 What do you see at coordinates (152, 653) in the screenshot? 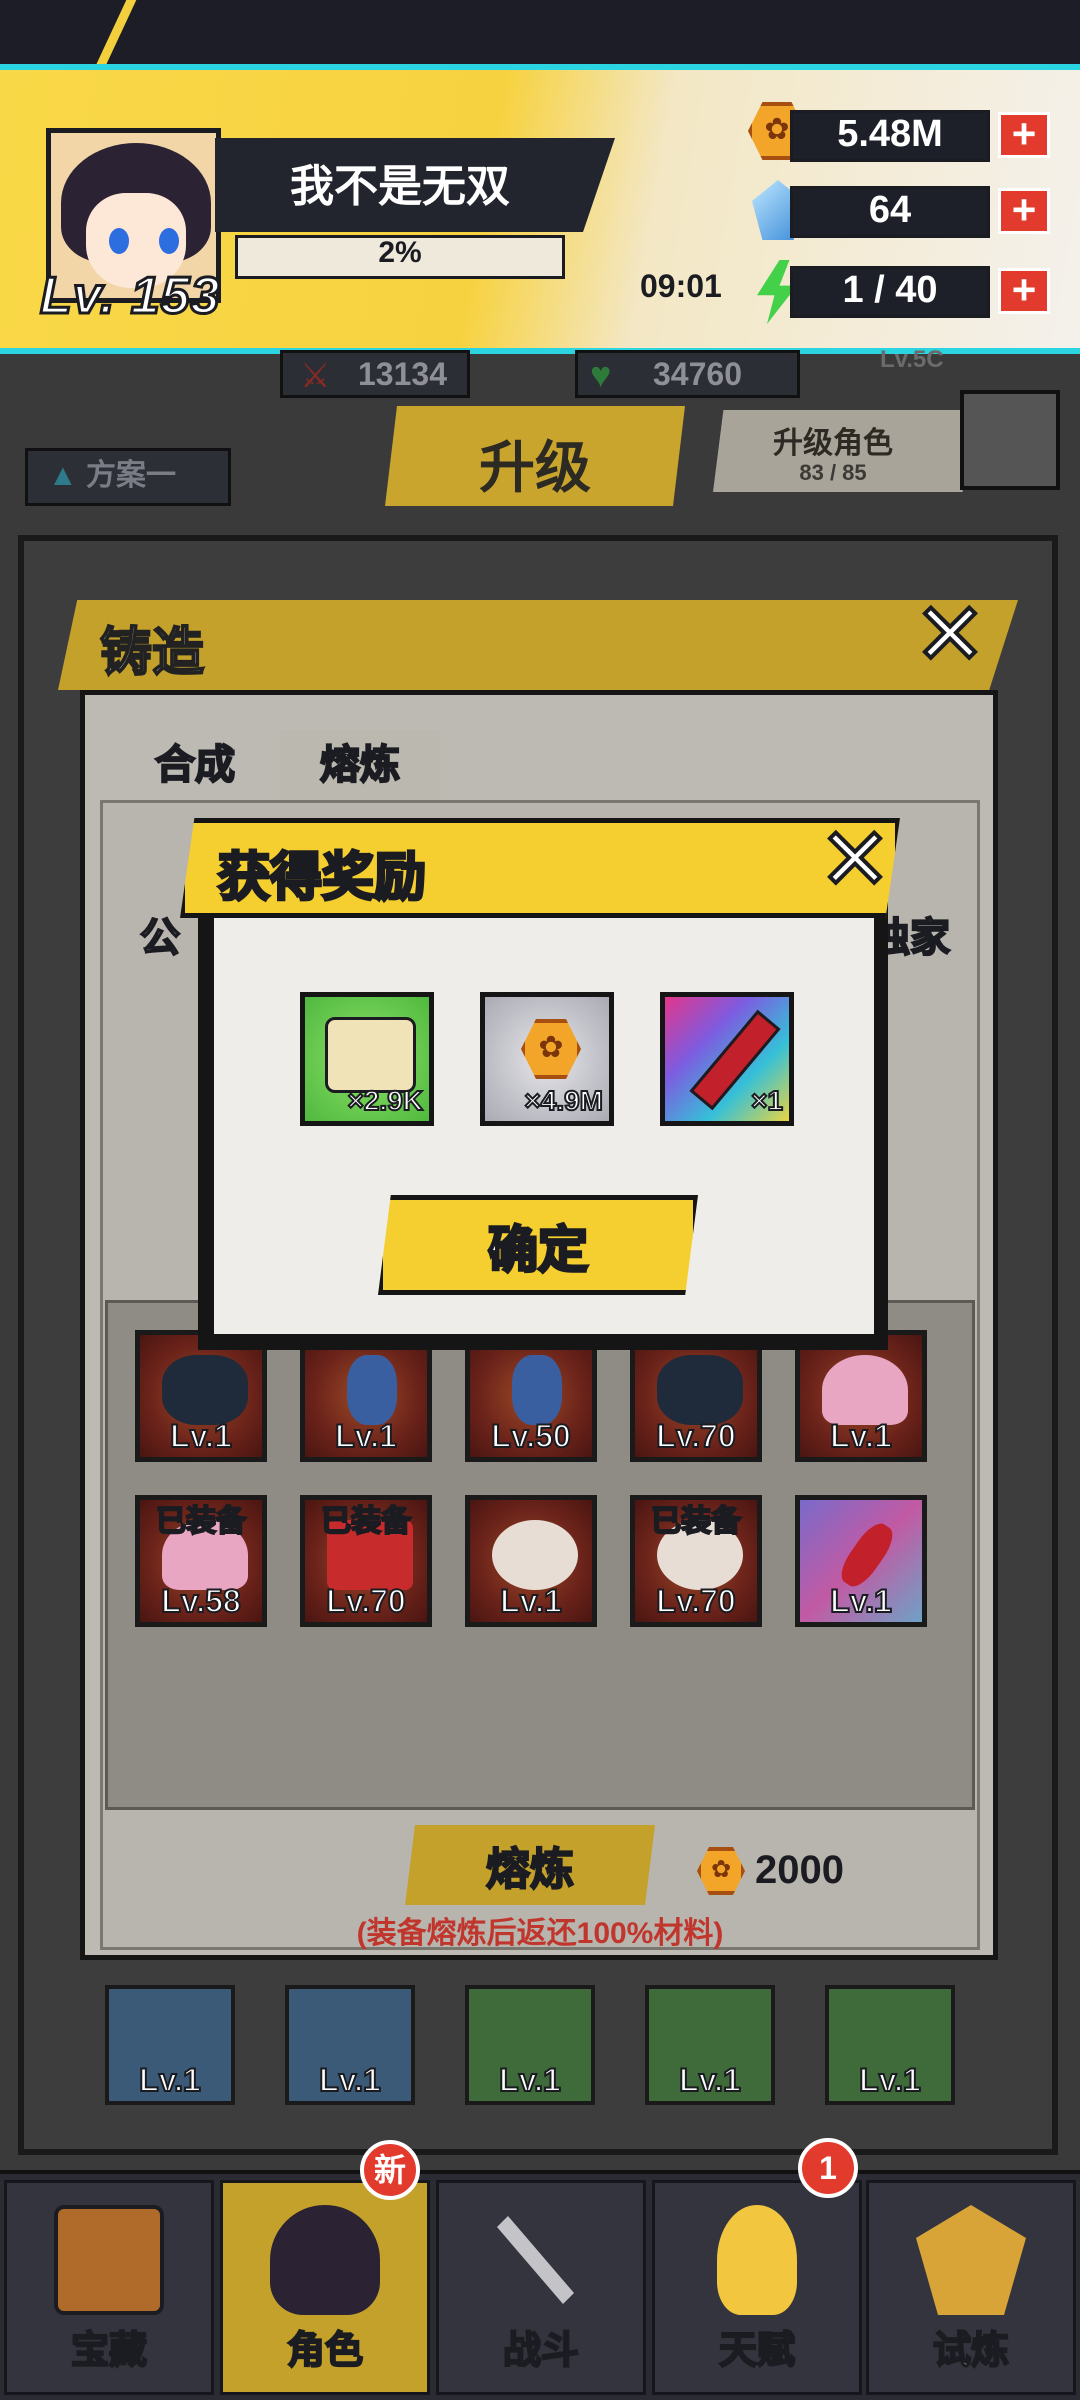
I see `forge-title: 铸造` at bounding box center [152, 653].